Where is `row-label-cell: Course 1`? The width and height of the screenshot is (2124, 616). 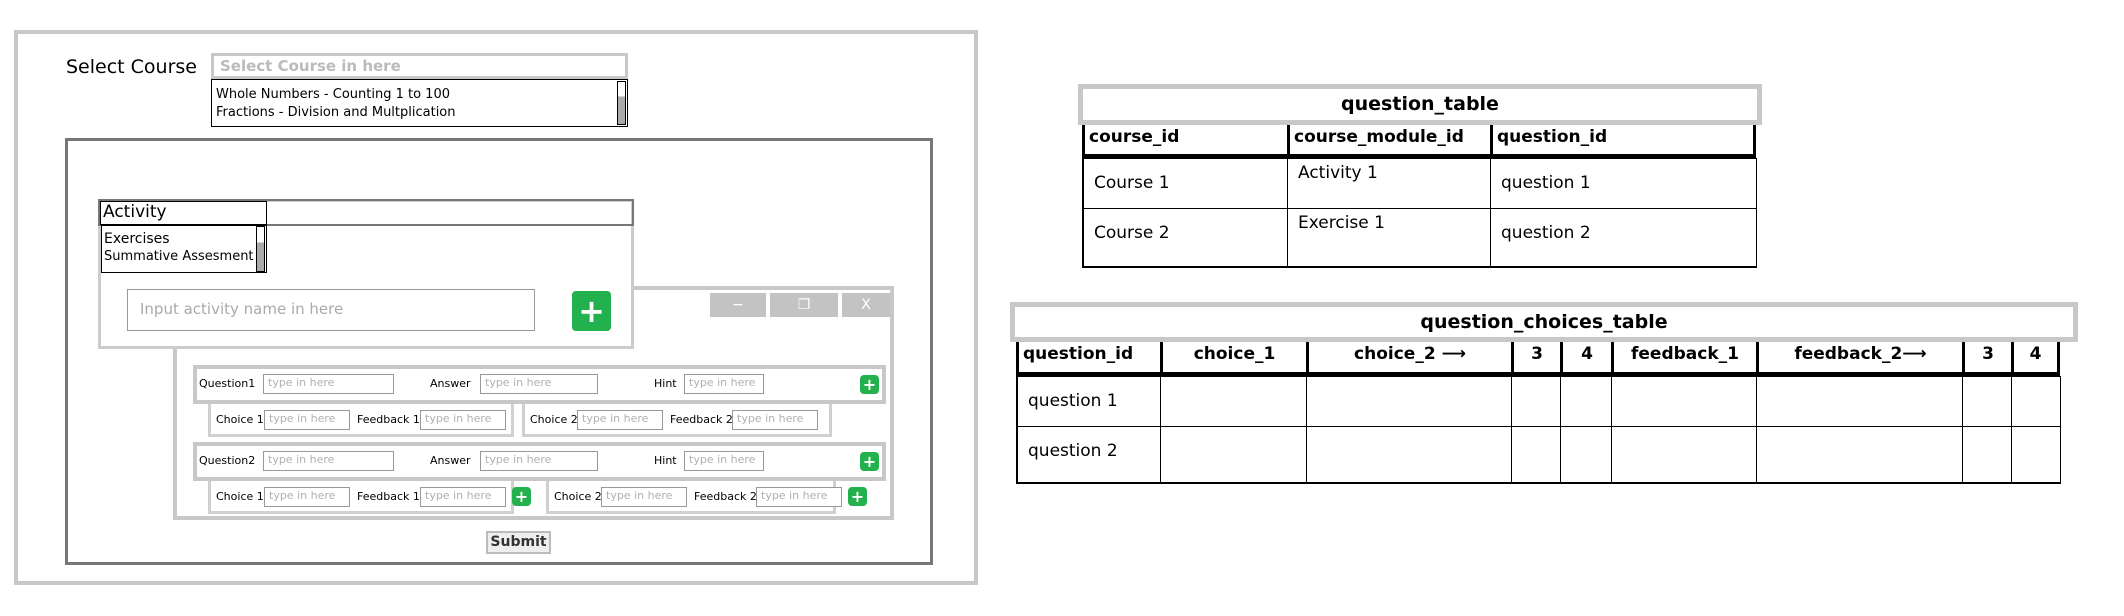
row-label-cell: Course 1 is located at coordinates (1185, 183).